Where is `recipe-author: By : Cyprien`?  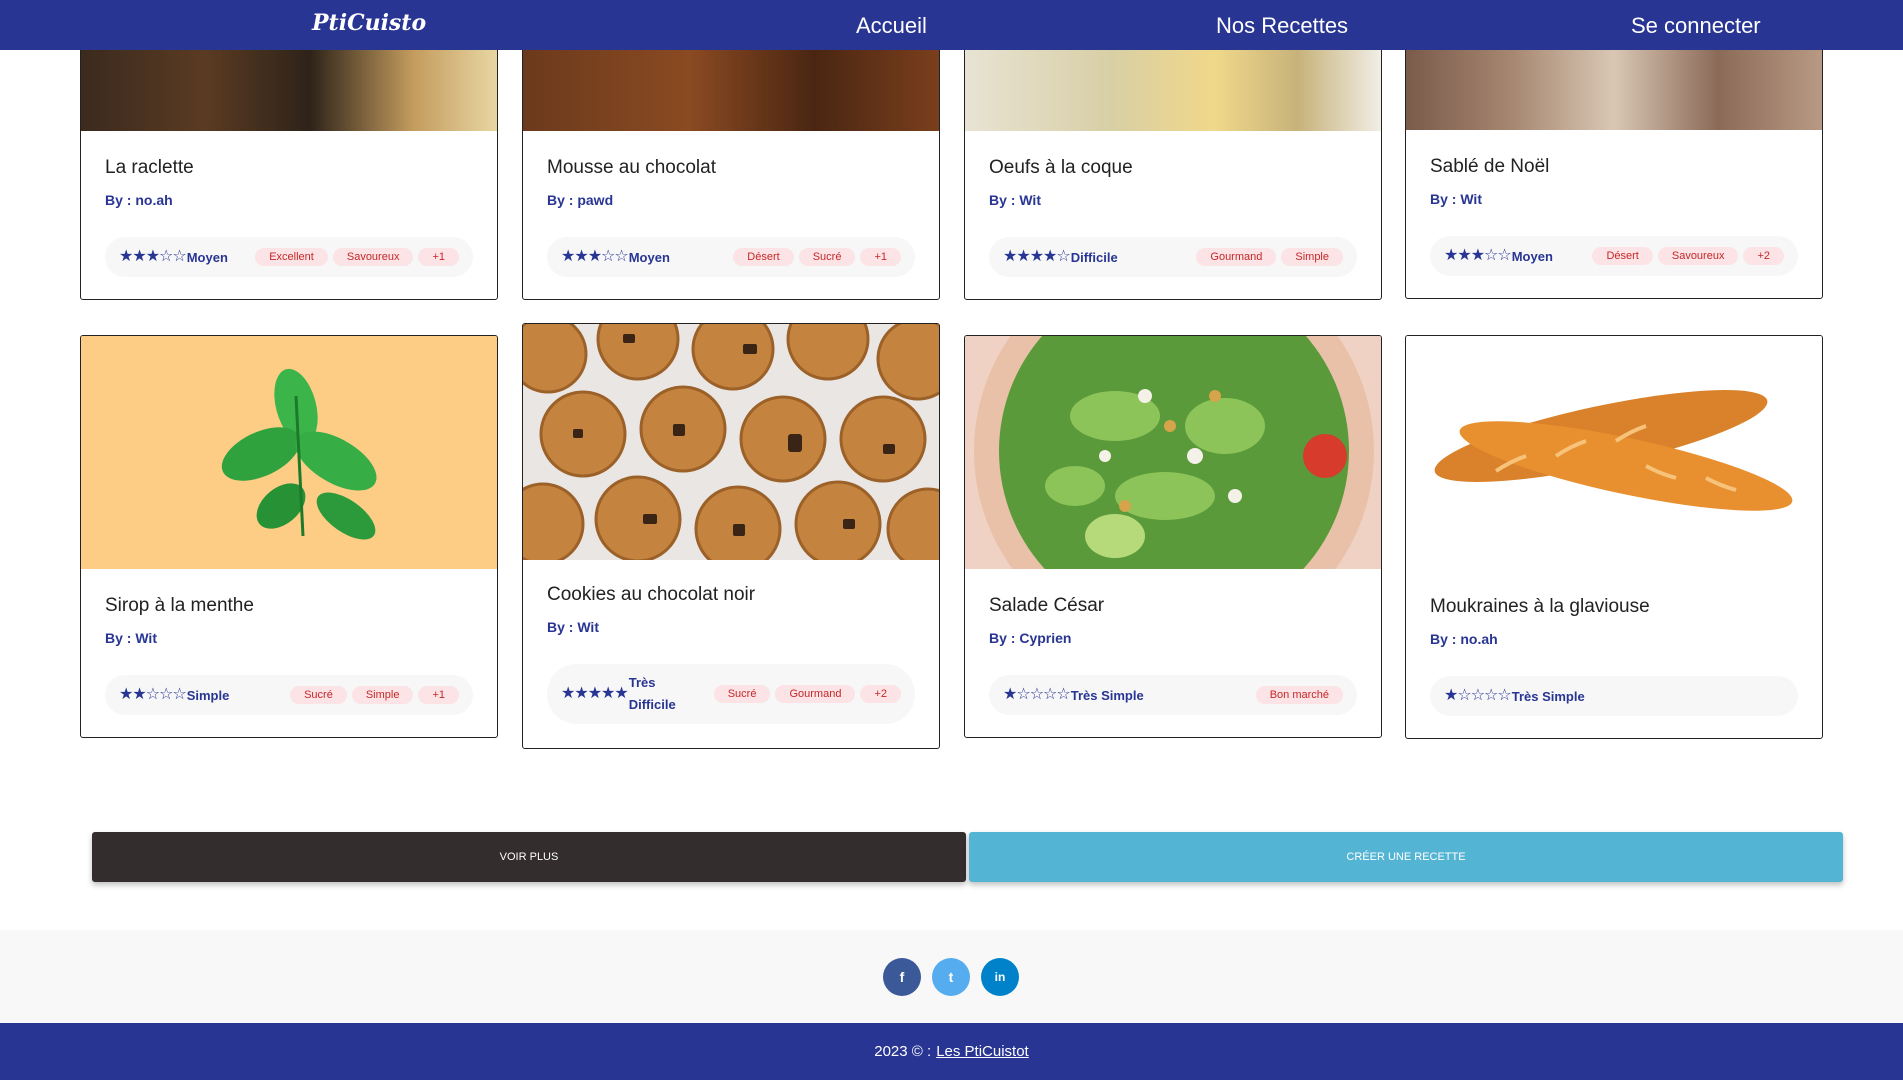 recipe-author: By : Cyprien is located at coordinates (1030, 638).